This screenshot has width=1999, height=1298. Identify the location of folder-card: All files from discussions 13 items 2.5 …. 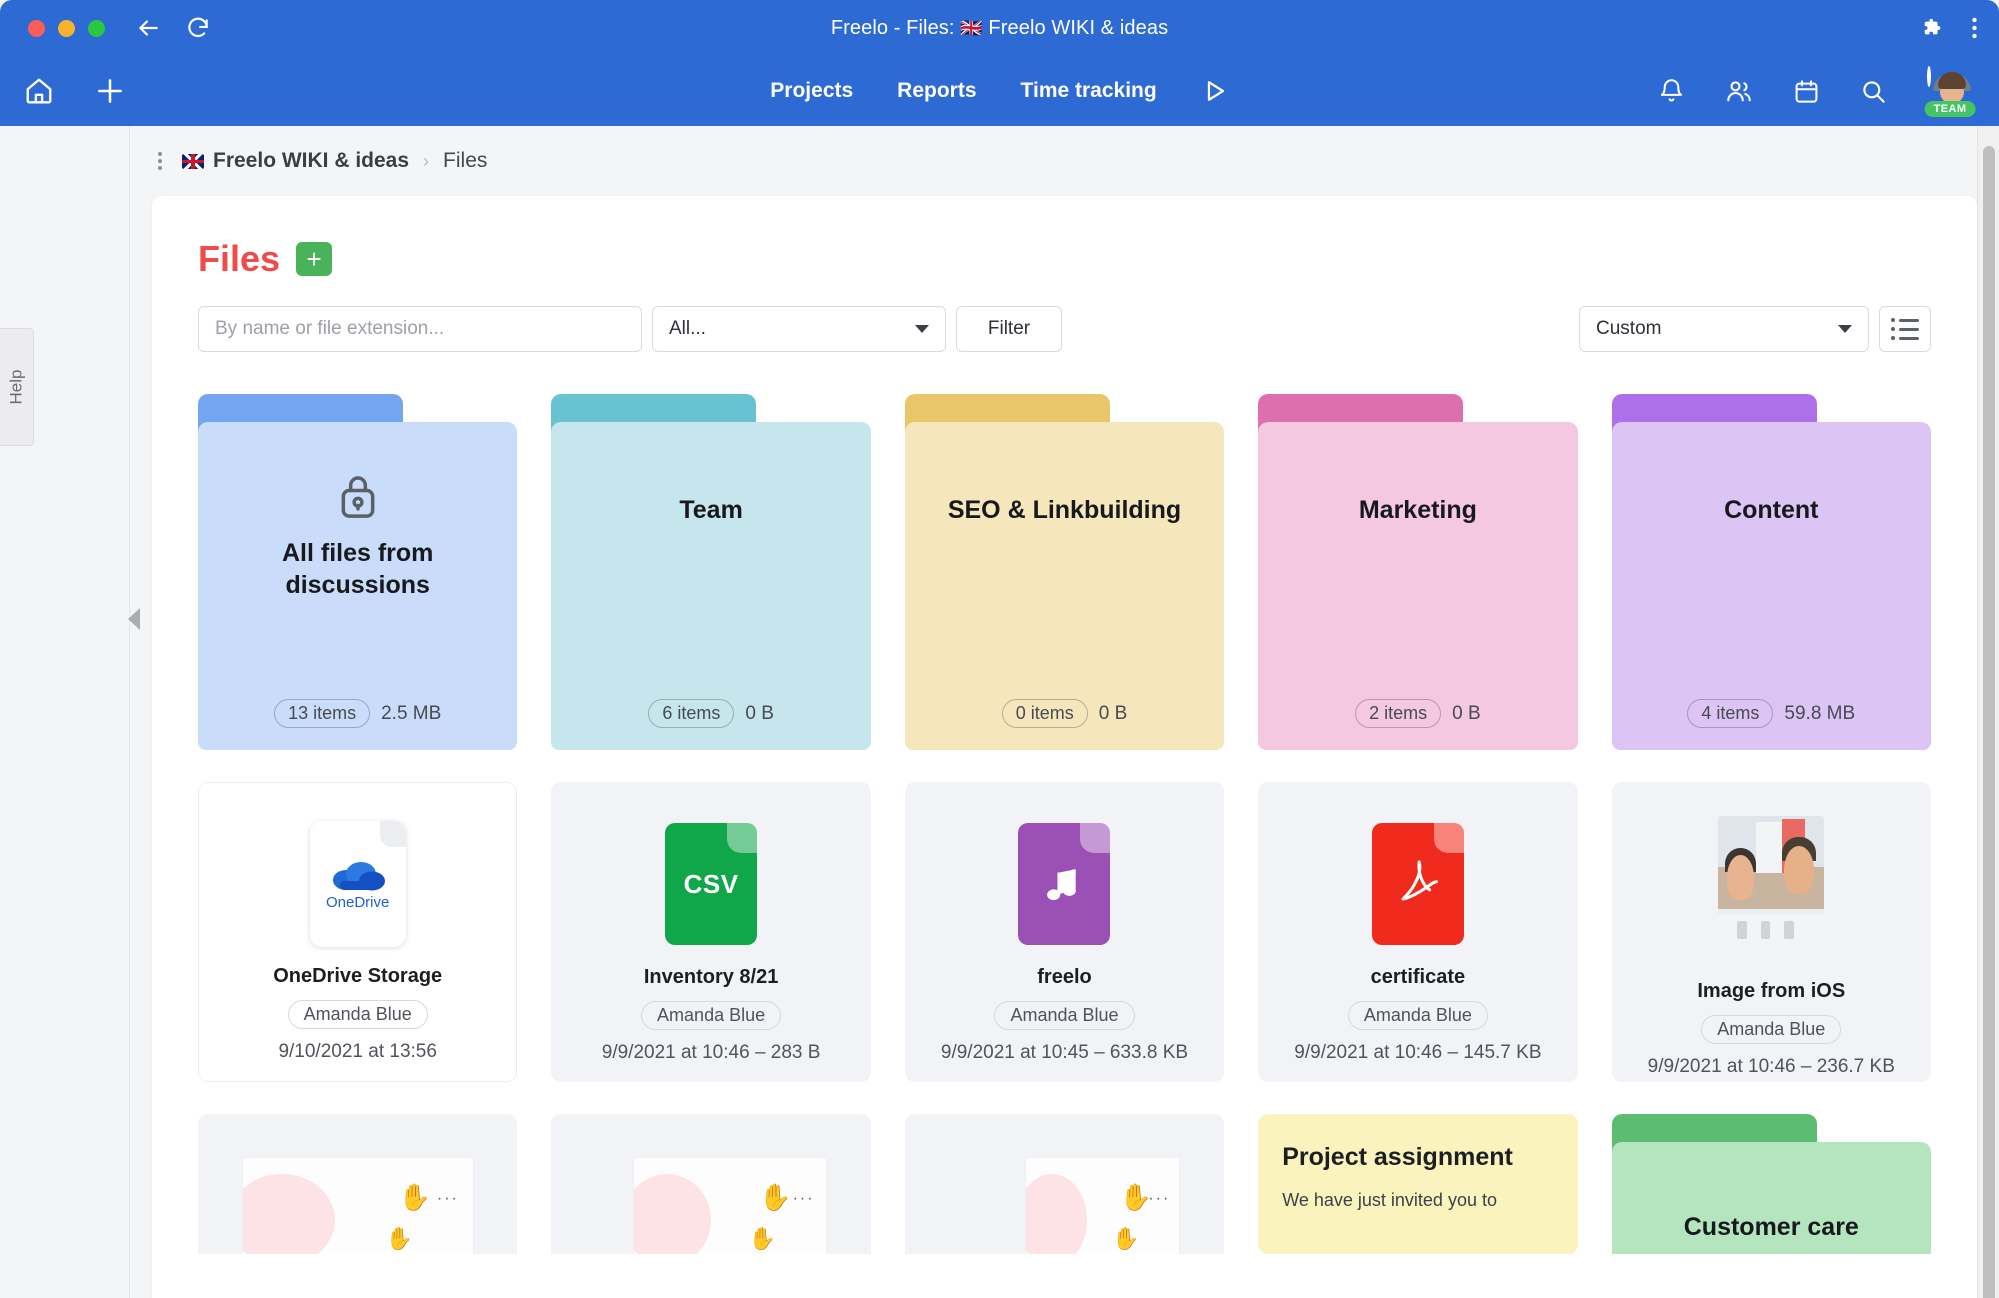
(358, 572).